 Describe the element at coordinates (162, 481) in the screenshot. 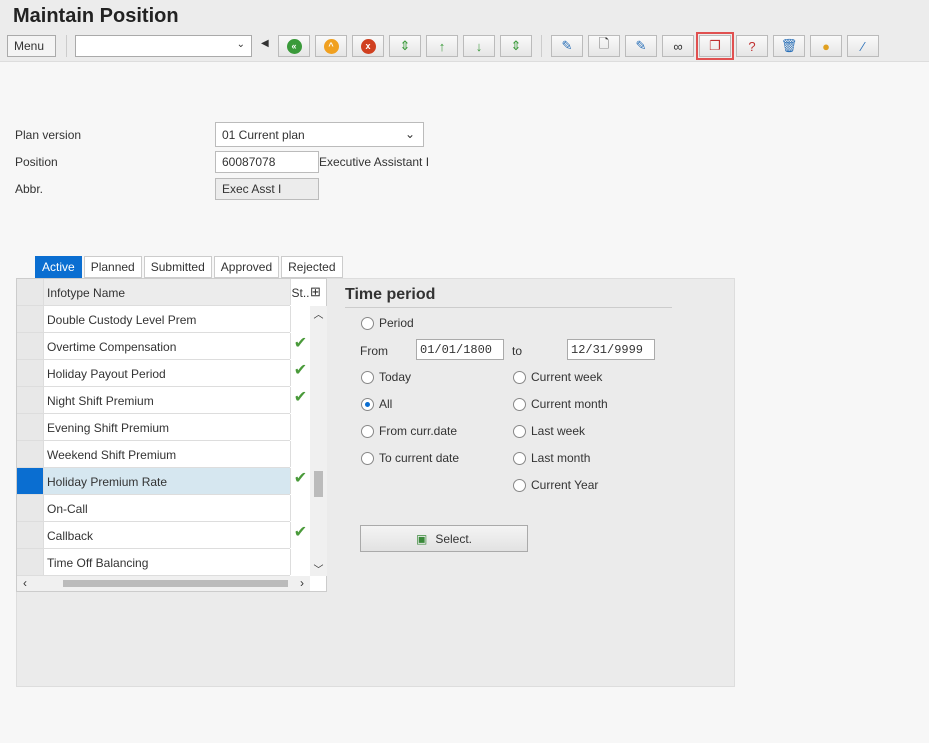

I see `table-row: Holiday Premium Rate ✔` at that location.